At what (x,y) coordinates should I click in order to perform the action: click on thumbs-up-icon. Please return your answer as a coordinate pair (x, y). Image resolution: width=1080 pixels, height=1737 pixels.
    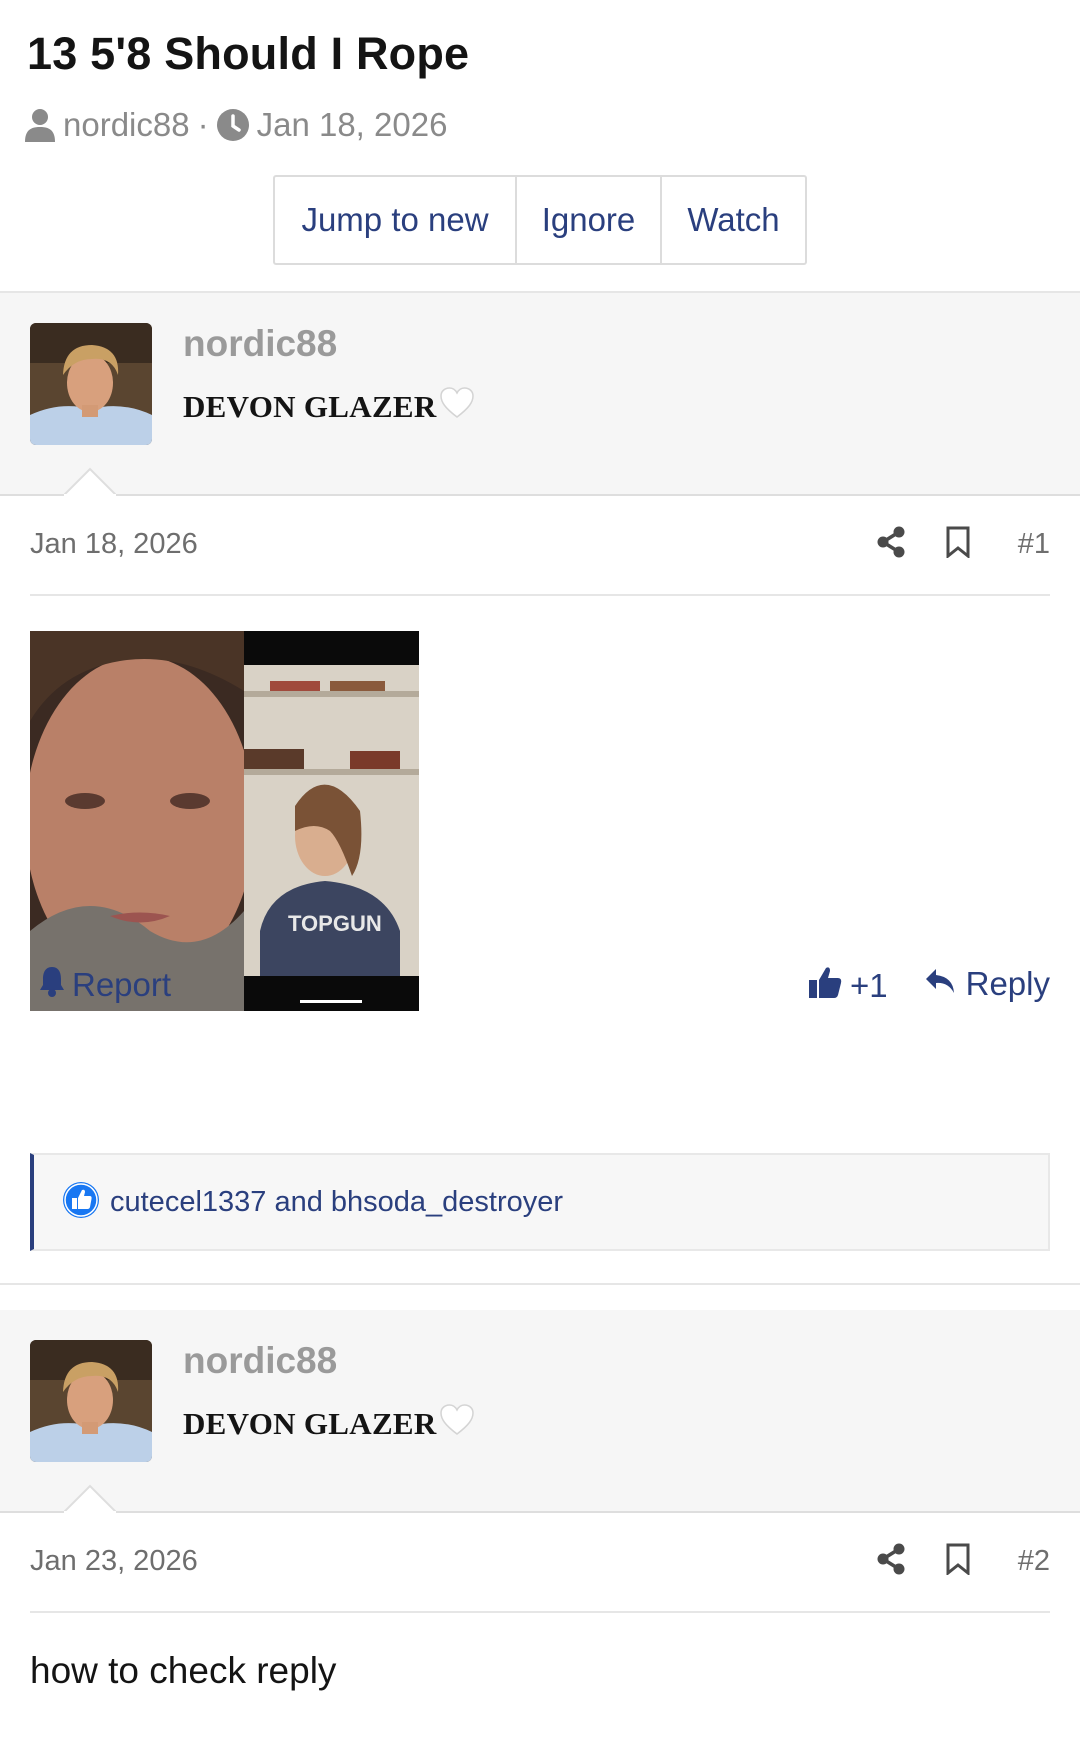
    Looking at the image, I should click on (829, 986).